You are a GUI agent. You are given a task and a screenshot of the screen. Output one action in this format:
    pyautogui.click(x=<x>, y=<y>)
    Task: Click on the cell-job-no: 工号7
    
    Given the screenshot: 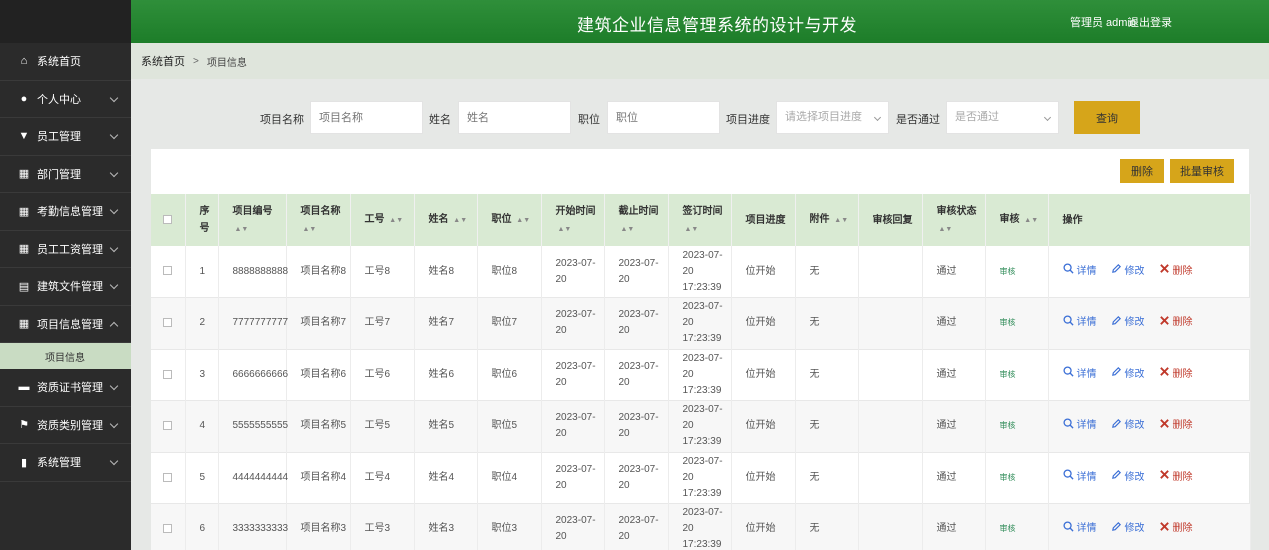 What is the action you would take?
    pyautogui.click(x=382, y=323)
    